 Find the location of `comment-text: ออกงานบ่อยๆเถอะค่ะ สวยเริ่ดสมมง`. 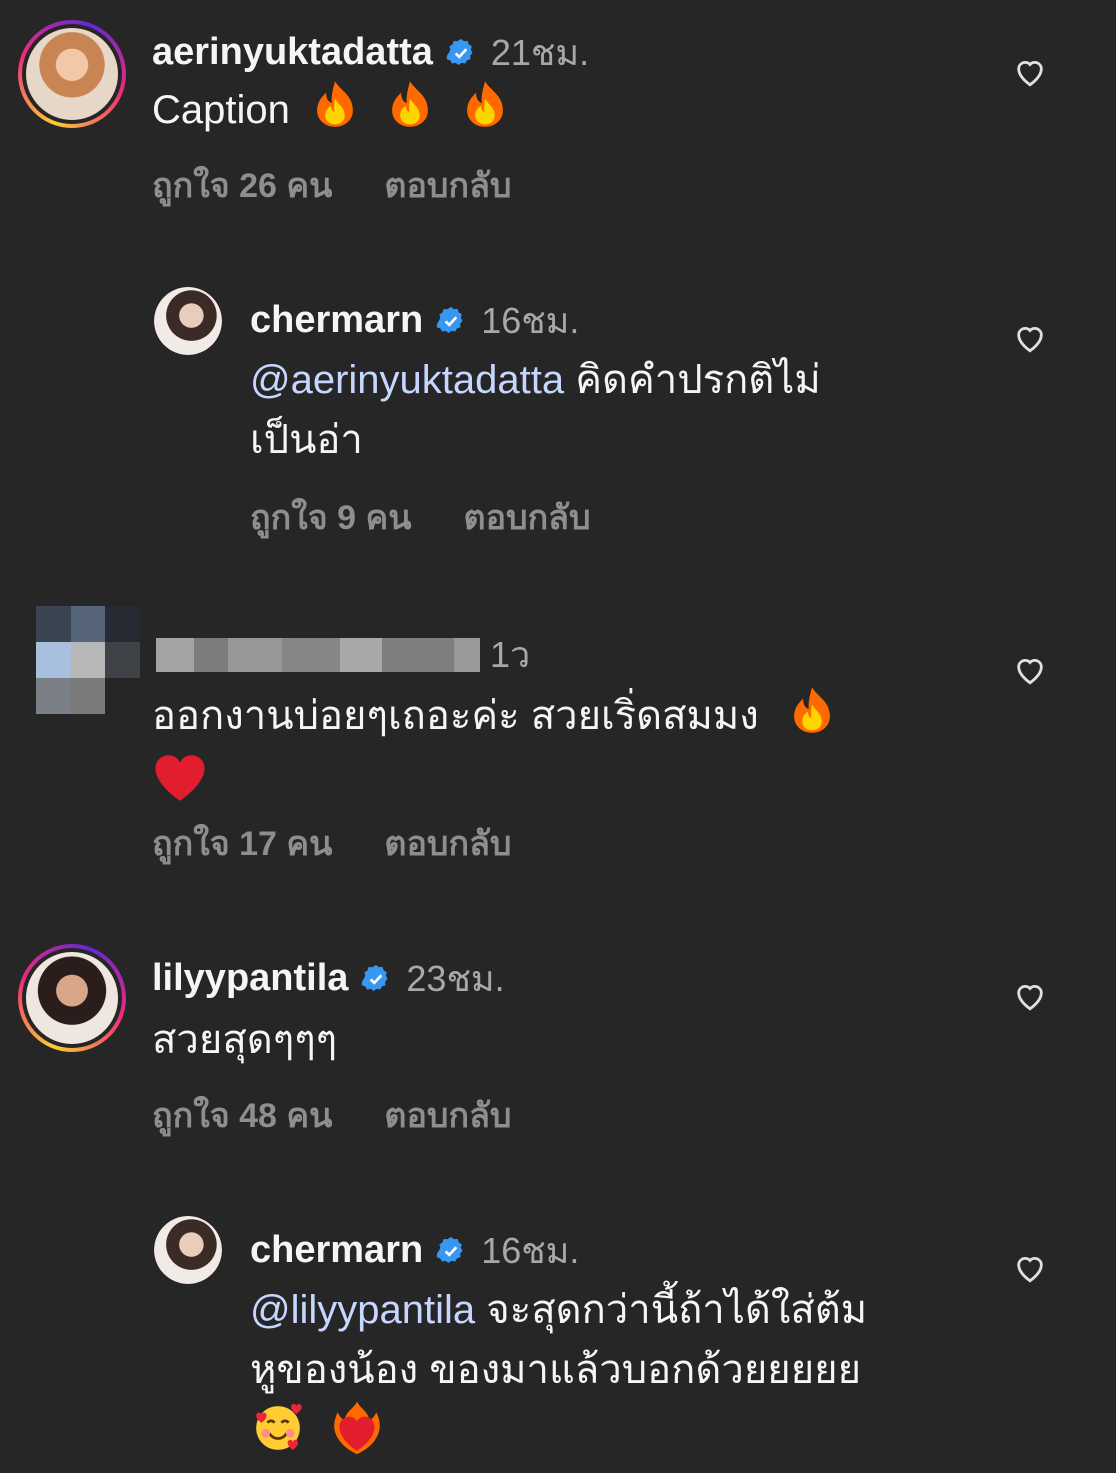

comment-text: ออกงานบ่อยๆเถอะค่ะ สวยเริ่ดสมมง is located at coordinates (455, 716).